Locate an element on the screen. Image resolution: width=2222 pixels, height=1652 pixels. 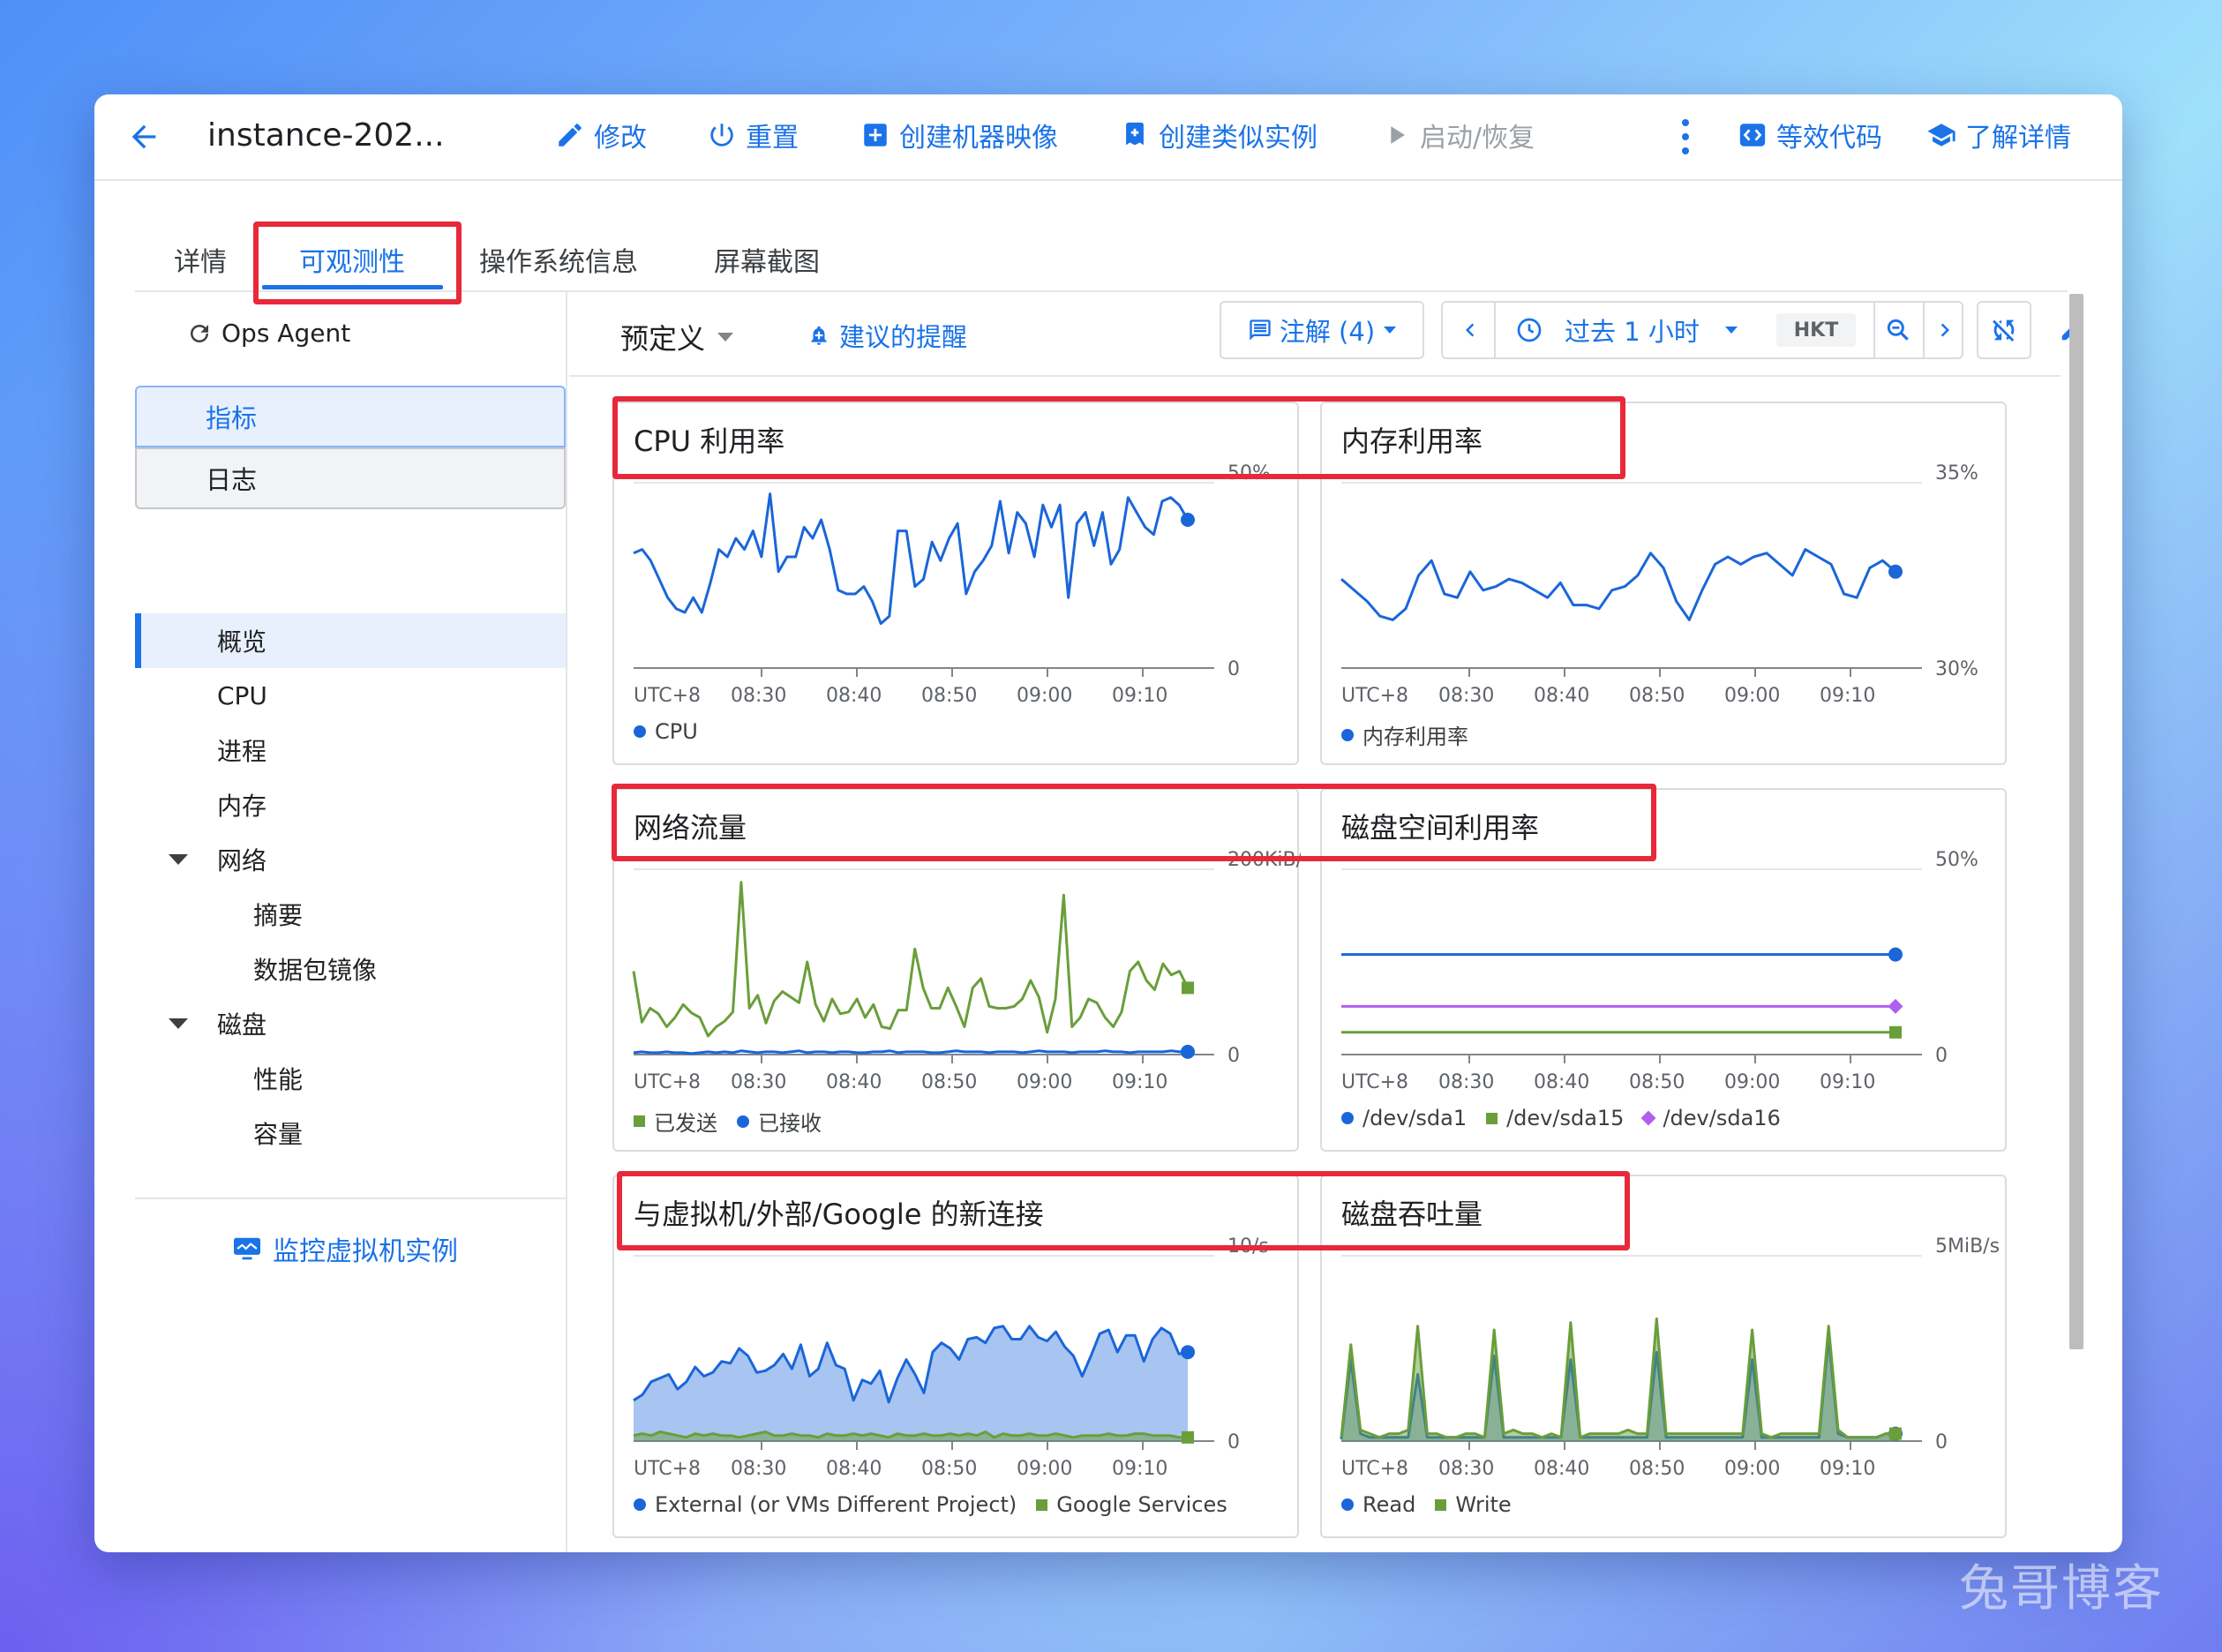
suggested-alerts-link: 建议的提醒 is located at coordinates (887, 335).